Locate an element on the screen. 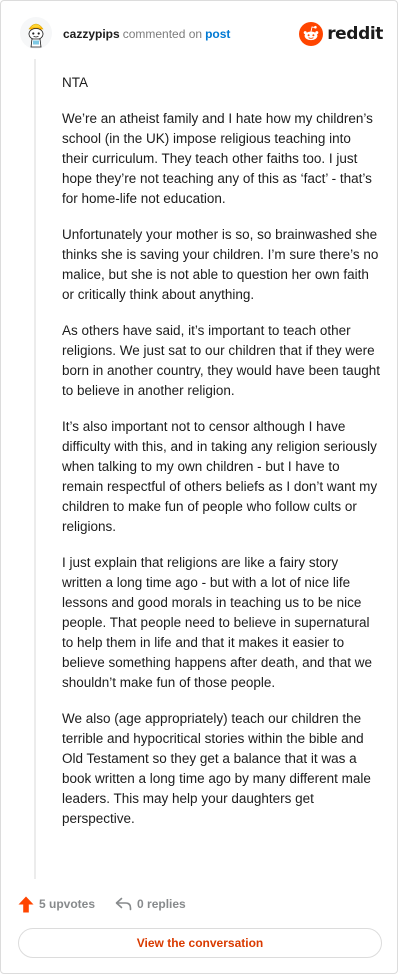 The image size is (400, 976). upvote-arrow-icon is located at coordinates (26, 904).